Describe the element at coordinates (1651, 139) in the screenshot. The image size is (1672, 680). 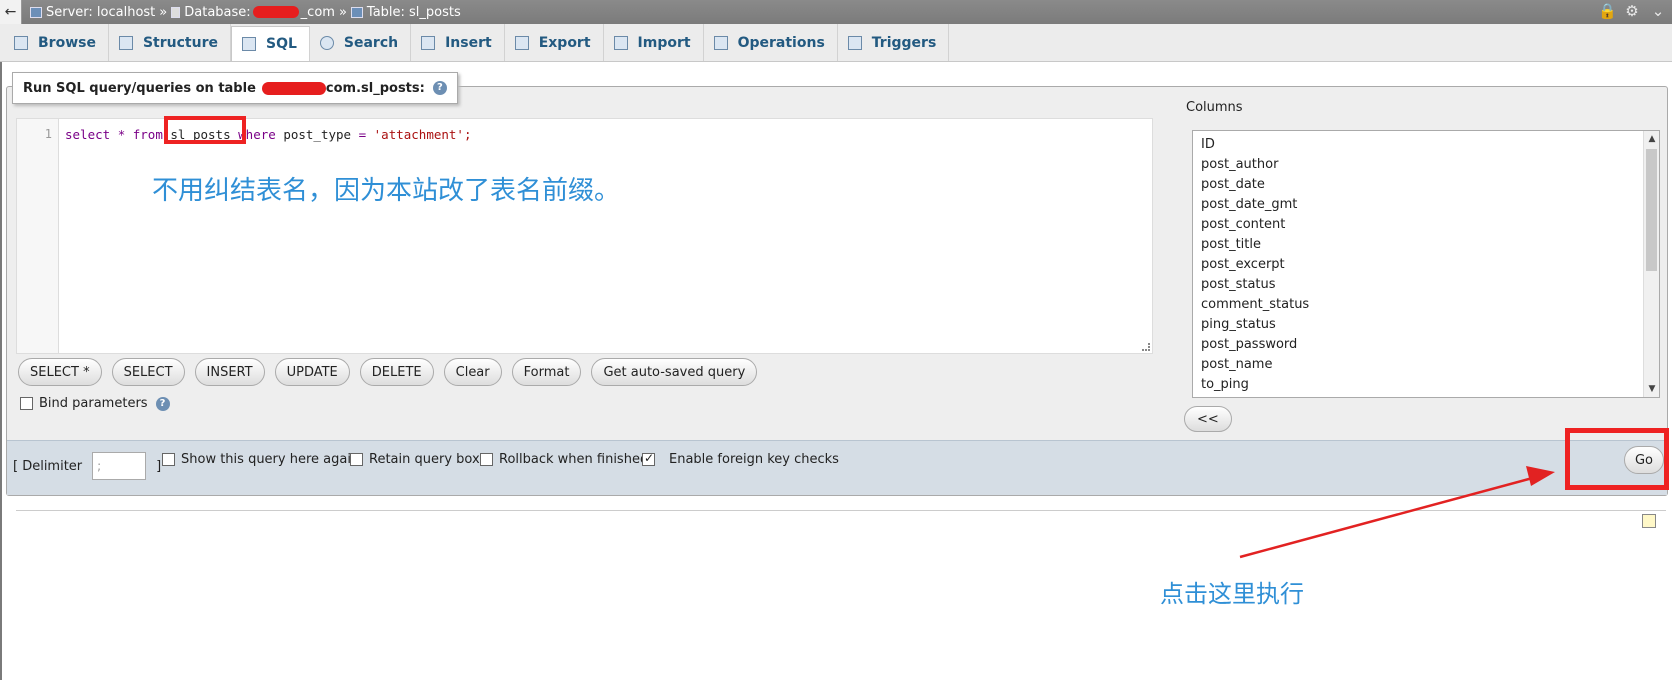
I see `scroll-up-icon: ▲` at that location.